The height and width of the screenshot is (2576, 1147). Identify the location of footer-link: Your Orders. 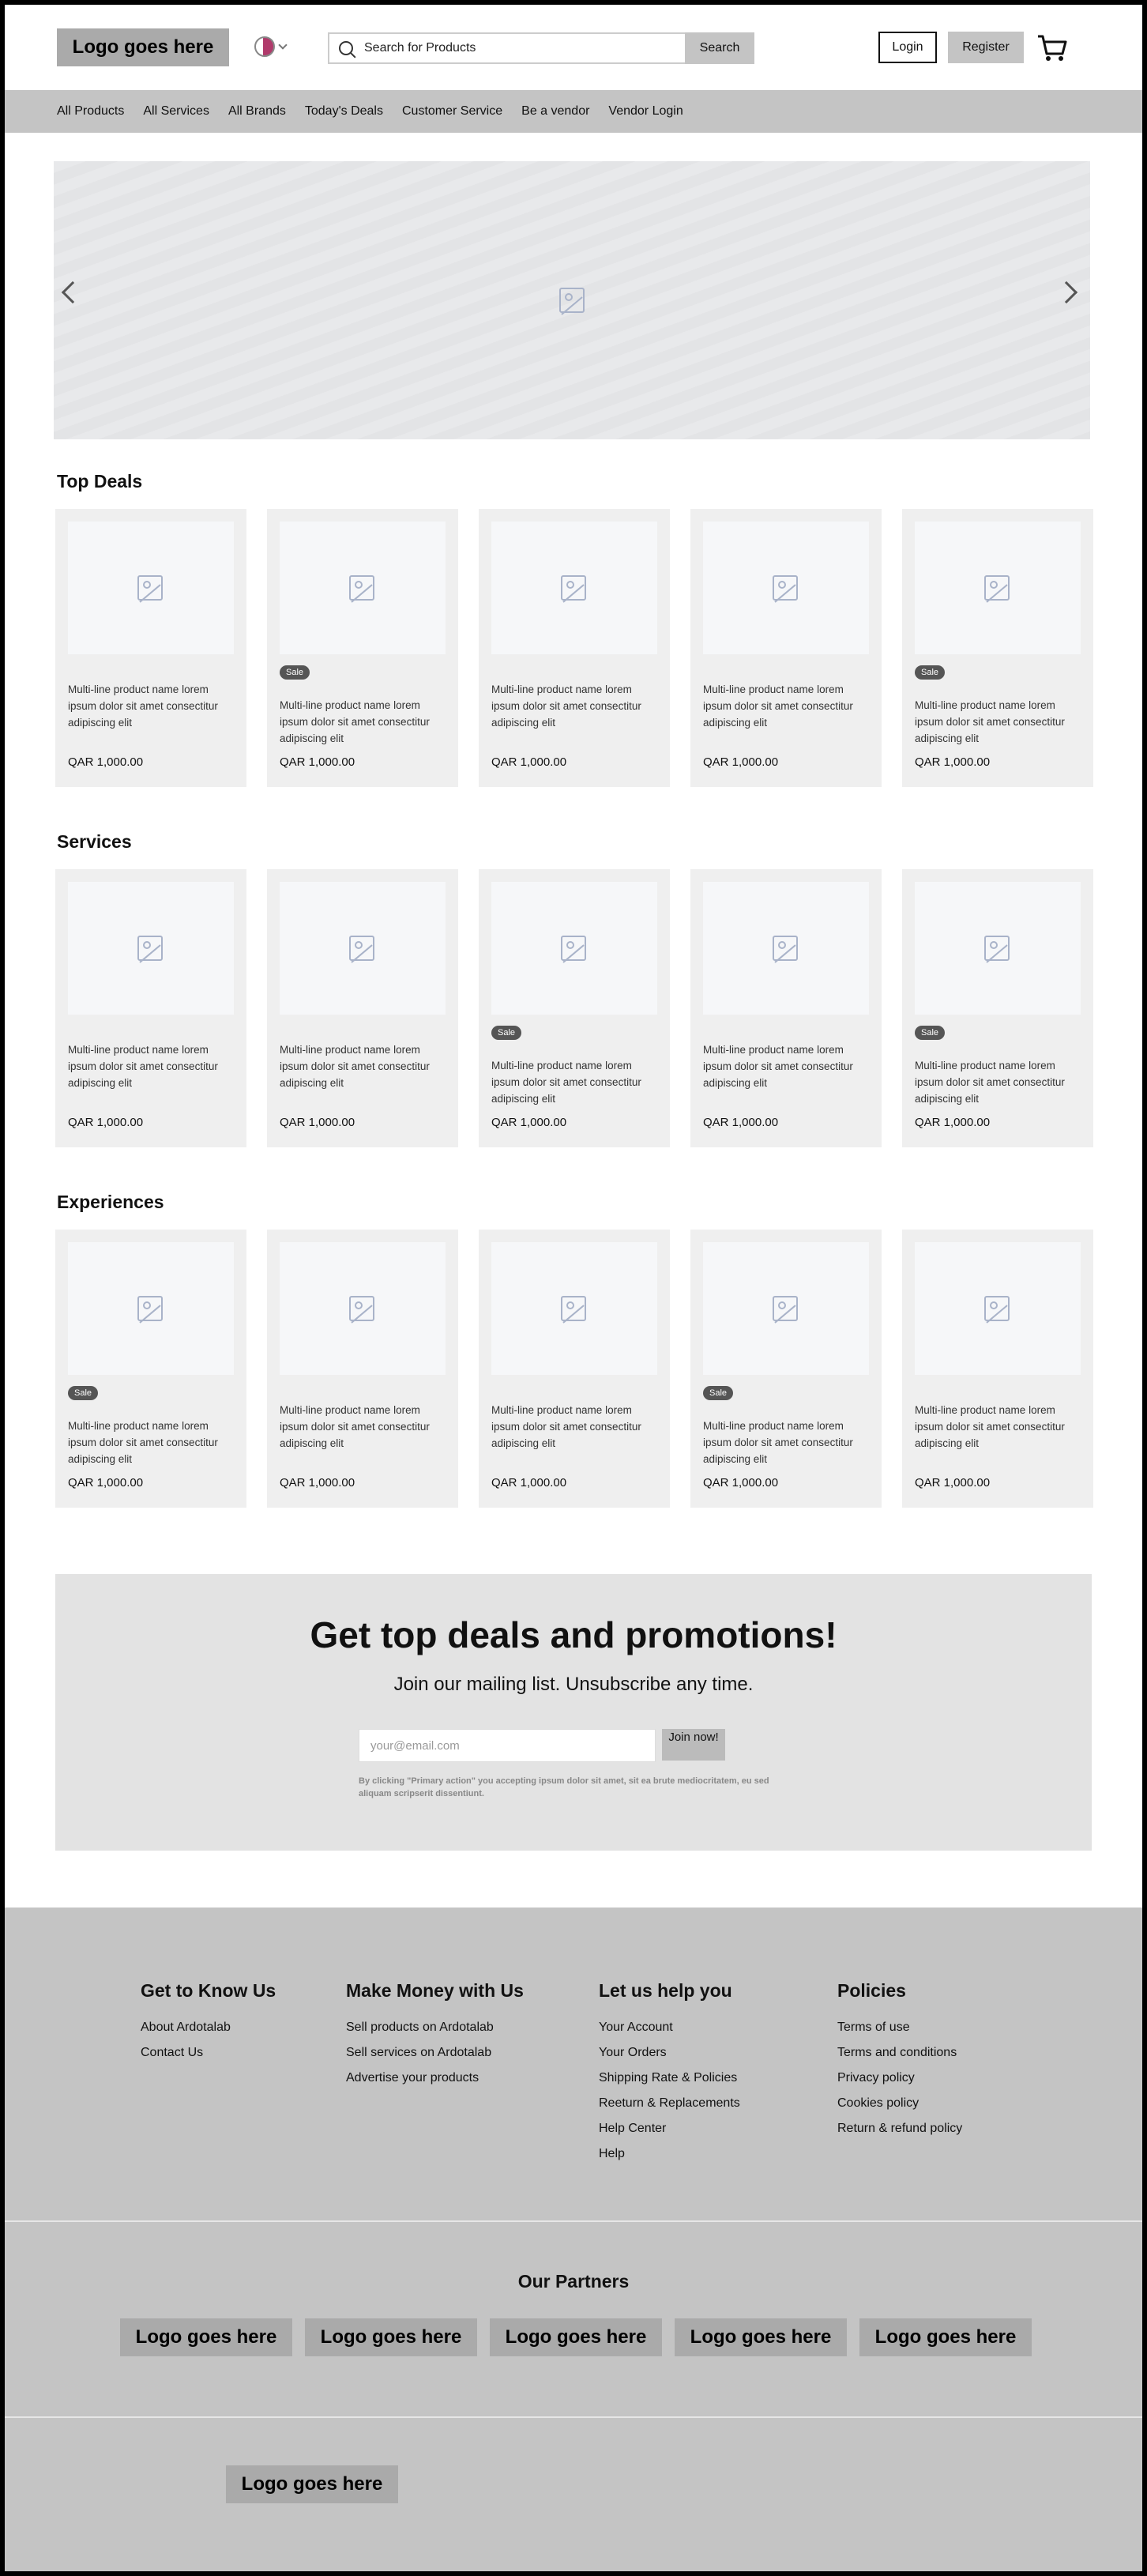
(669, 2056).